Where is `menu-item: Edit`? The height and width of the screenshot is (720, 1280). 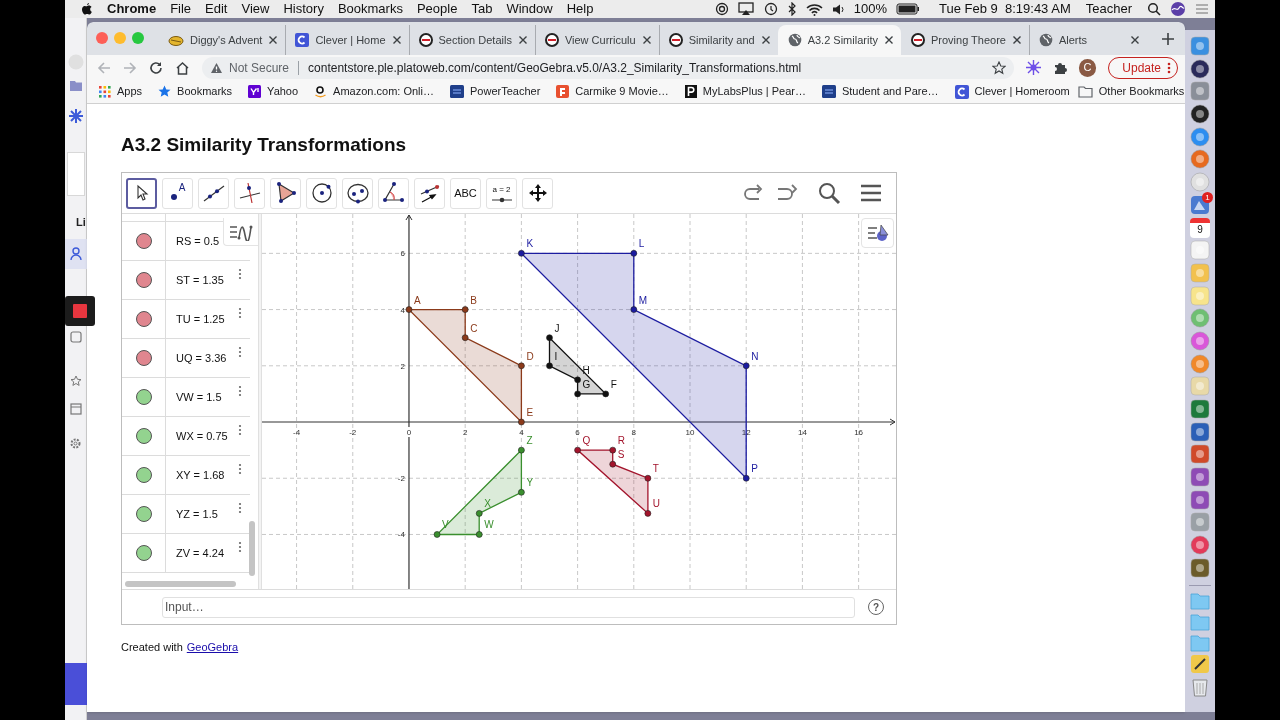
menu-item: Edit is located at coordinates (216, 9).